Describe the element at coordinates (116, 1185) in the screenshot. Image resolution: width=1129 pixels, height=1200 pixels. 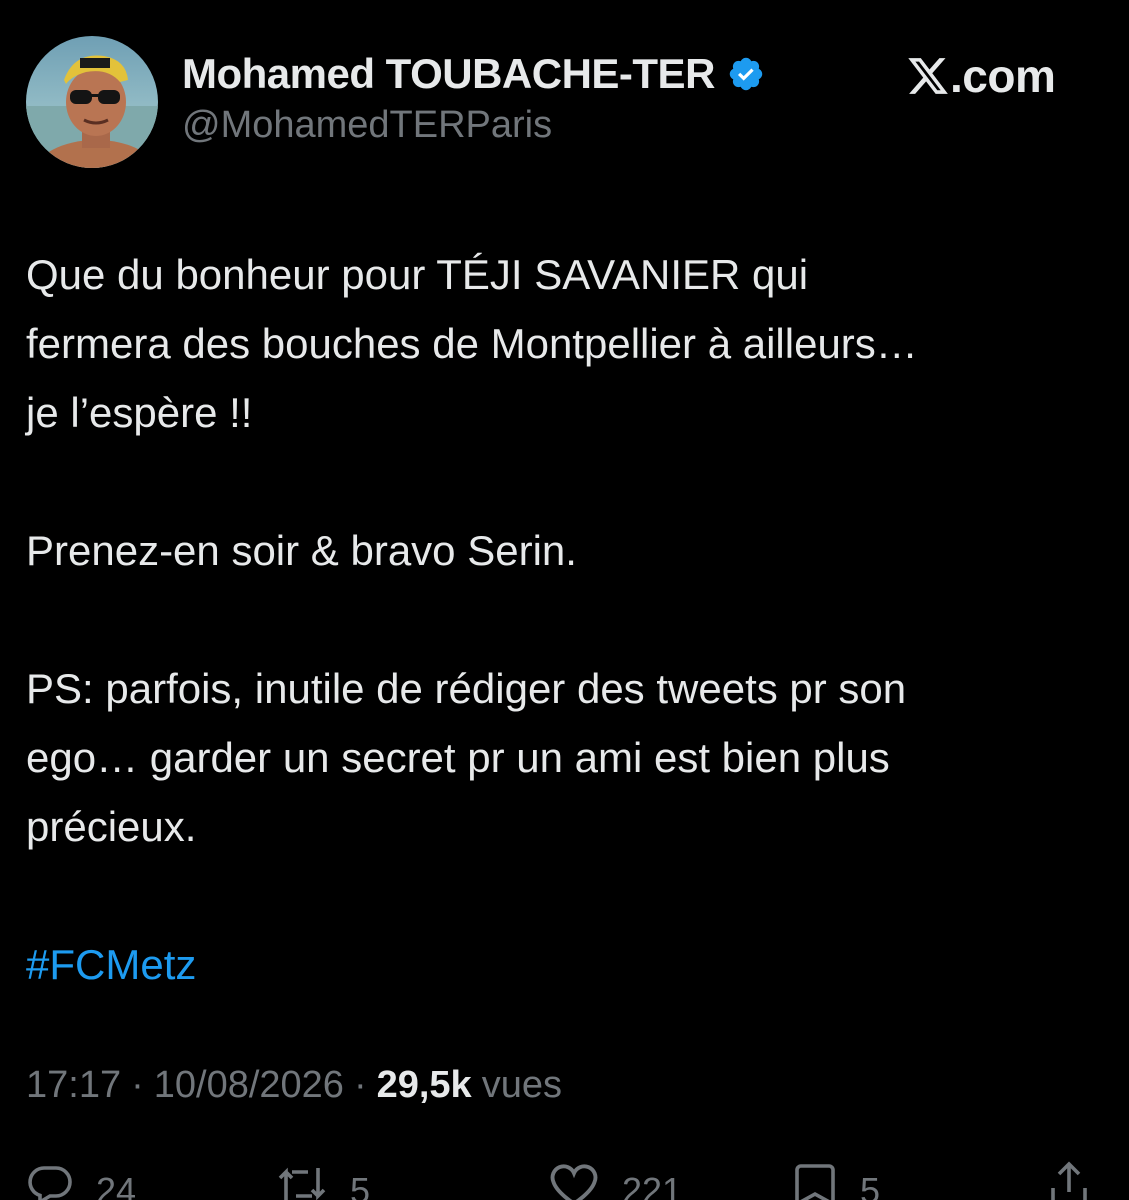
I see `reply-count: 24` at that location.